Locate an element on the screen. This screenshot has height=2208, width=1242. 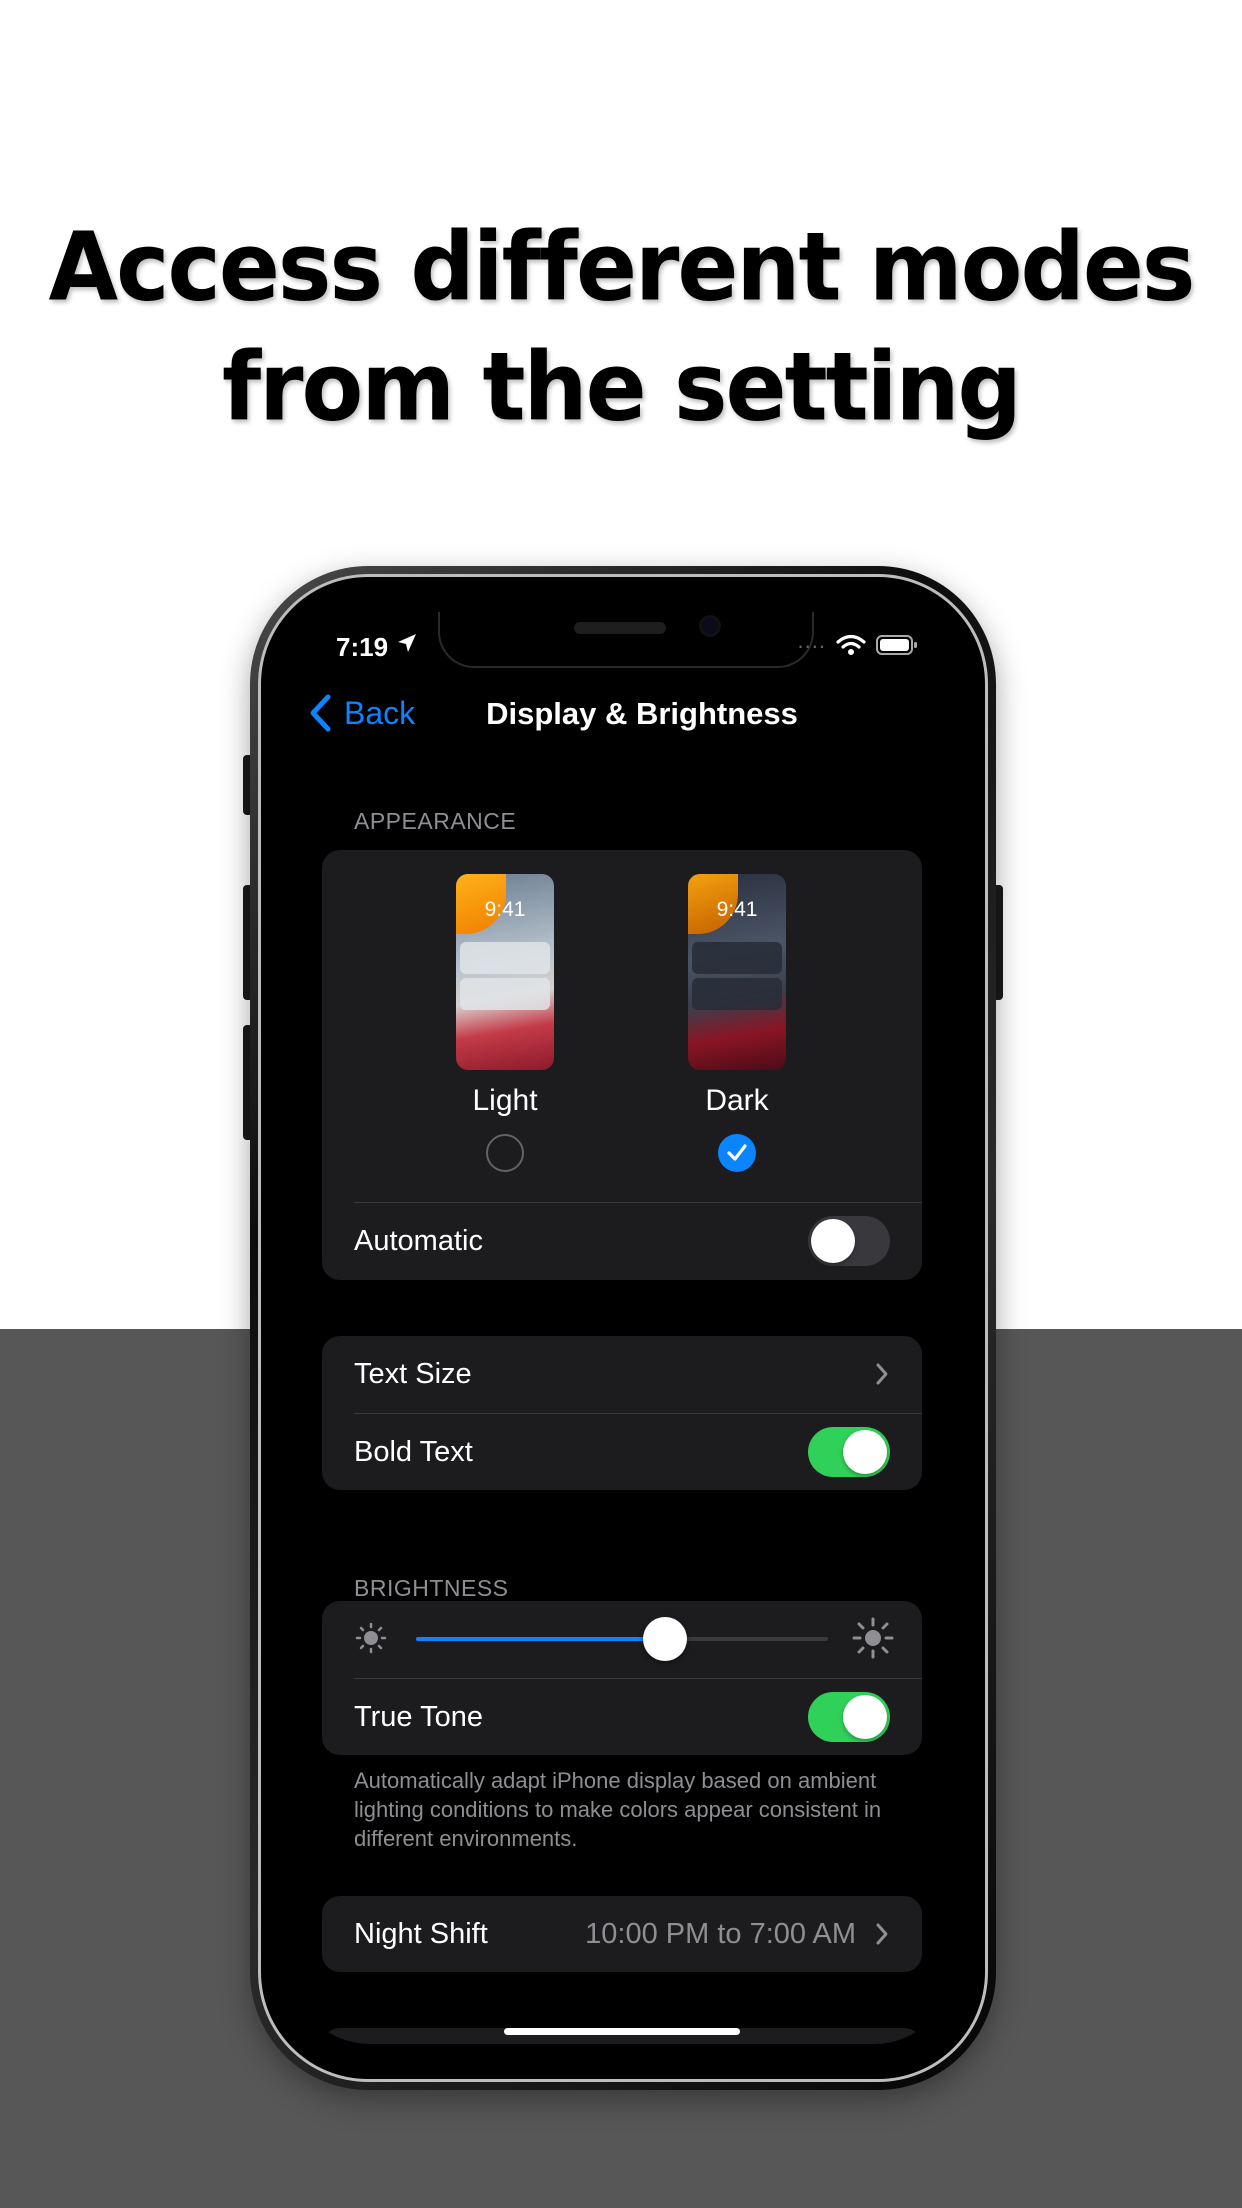
checkmark-icon is located at coordinates (737, 1152).